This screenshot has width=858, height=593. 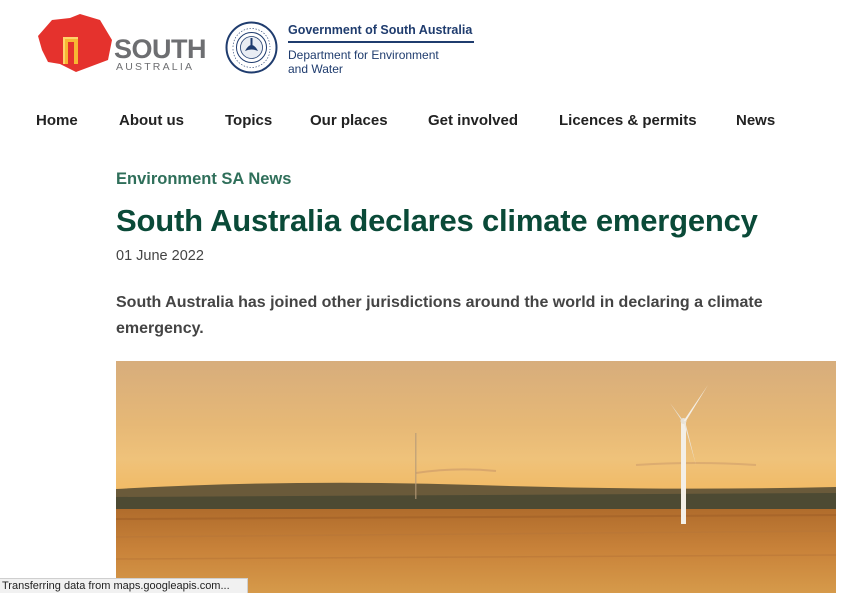 I want to click on logo-wordmark-australia: AUSTRALIA, so click(x=155, y=67).